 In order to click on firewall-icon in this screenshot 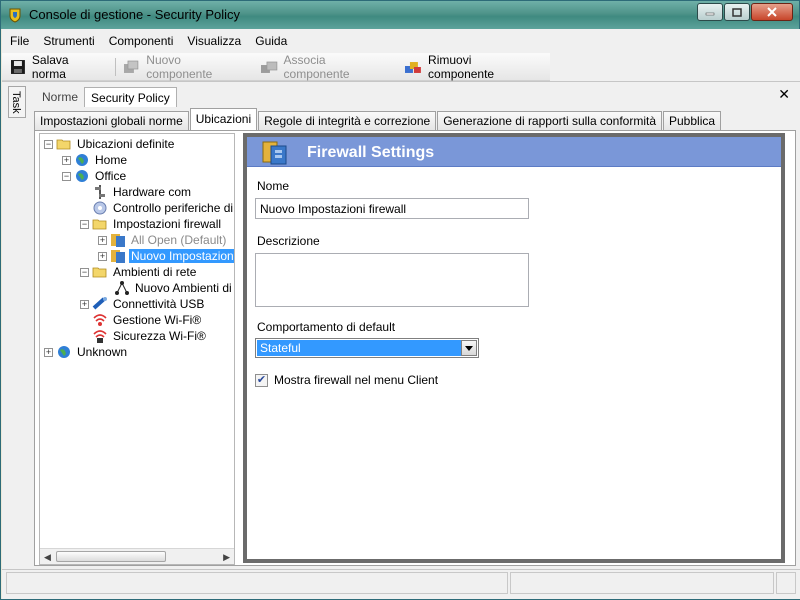, I will do `click(118, 256)`.